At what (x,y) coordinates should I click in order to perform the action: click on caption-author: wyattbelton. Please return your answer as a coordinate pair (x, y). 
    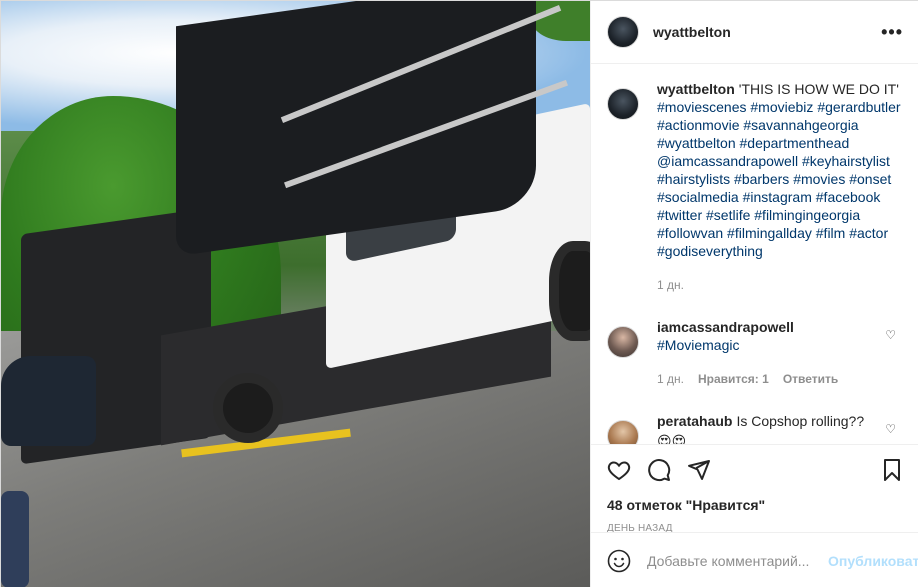
    Looking at the image, I should click on (696, 89).